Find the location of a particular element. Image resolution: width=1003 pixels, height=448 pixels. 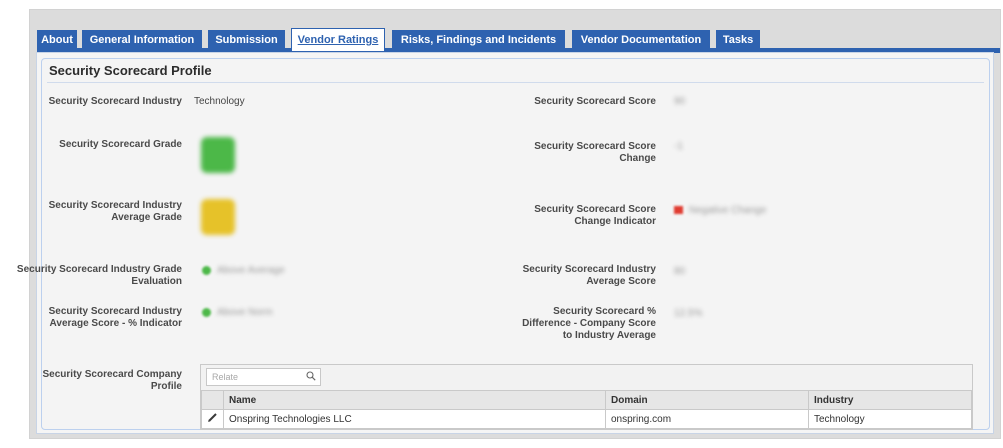

grade-evaluation-value: Above Average is located at coordinates (243, 271).